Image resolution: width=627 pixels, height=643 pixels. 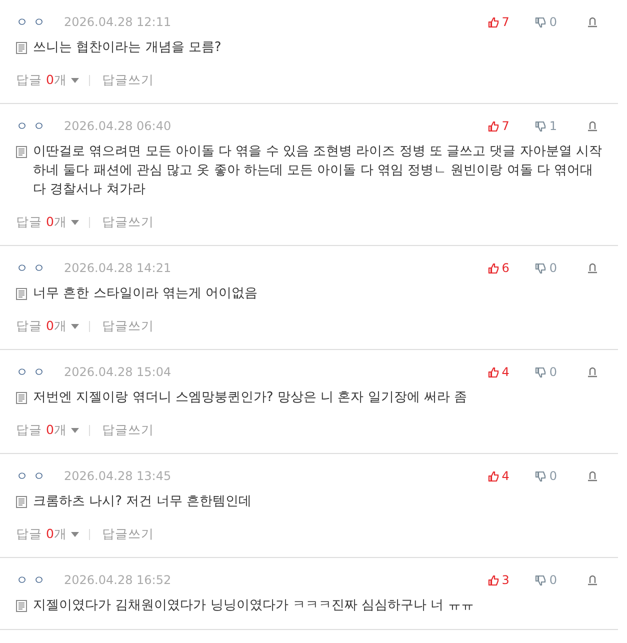 I want to click on comment-text: 너무 흔한 스타일이라 엮는게 어이없음, so click(x=145, y=294).